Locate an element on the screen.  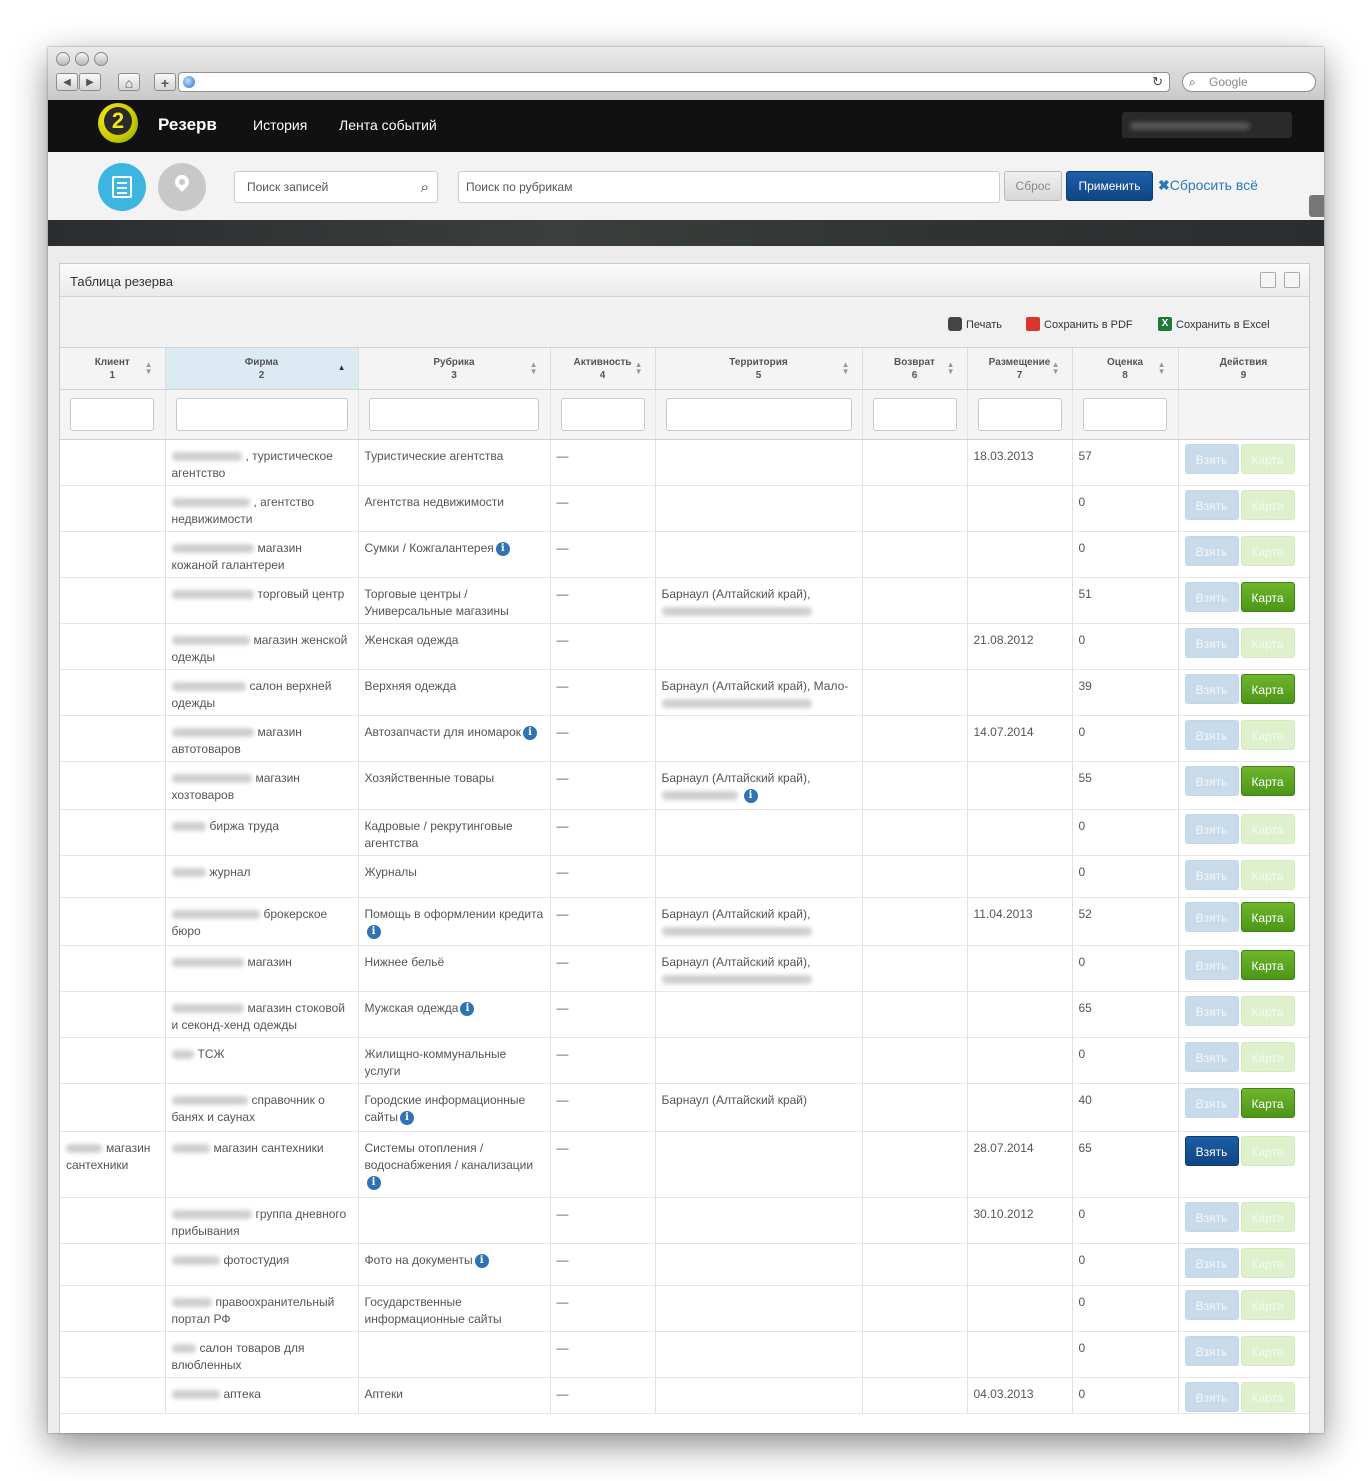
save-pdf-button: Сохранить в PDF is located at coordinates (1079, 324).